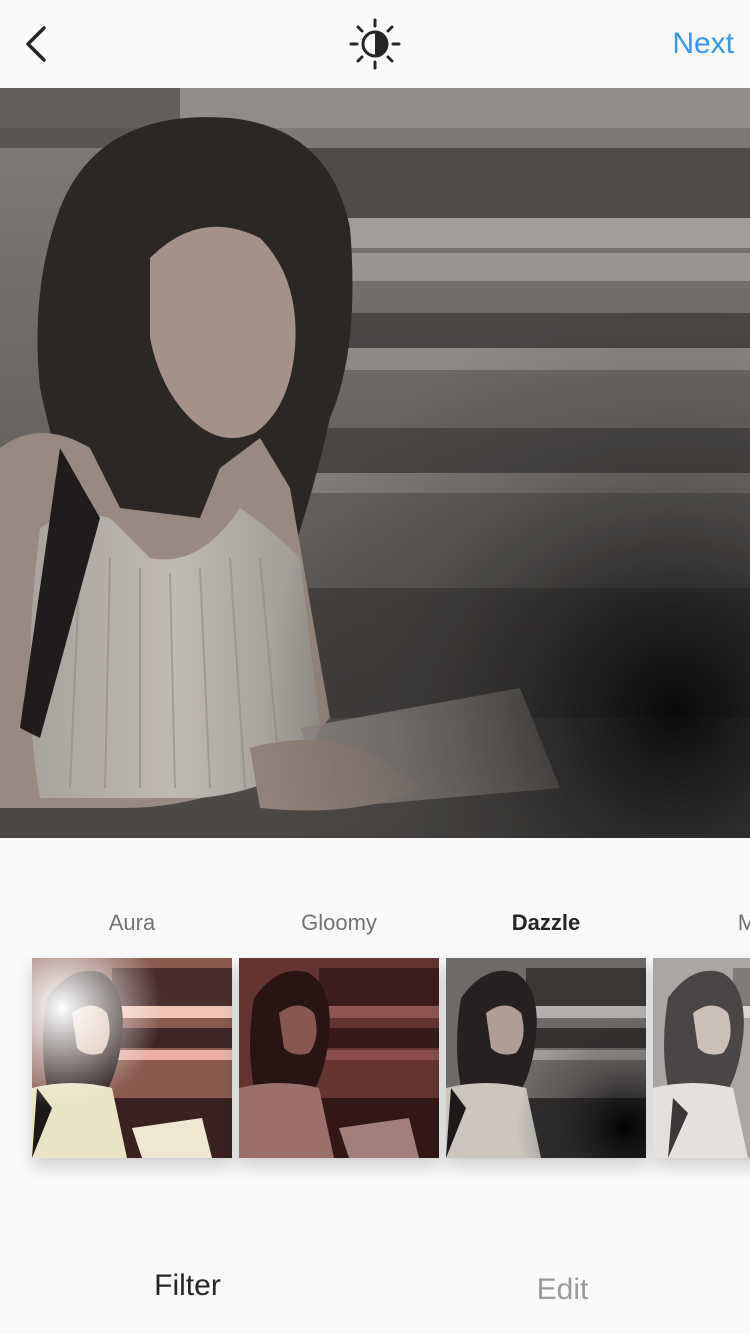  I want to click on next-button: Next, so click(703, 44).